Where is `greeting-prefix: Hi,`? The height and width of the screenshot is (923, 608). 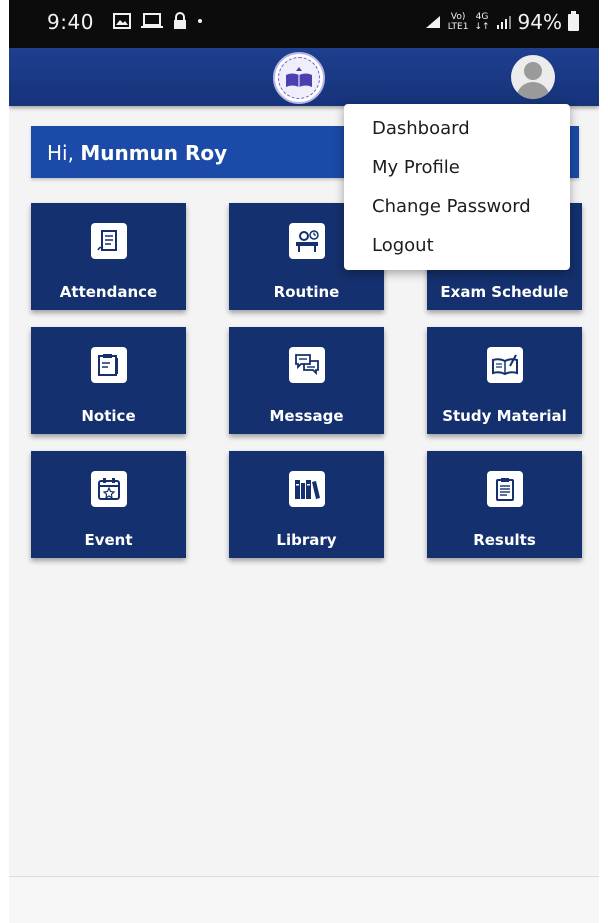
greeting-prefix: Hi, is located at coordinates (60, 153).